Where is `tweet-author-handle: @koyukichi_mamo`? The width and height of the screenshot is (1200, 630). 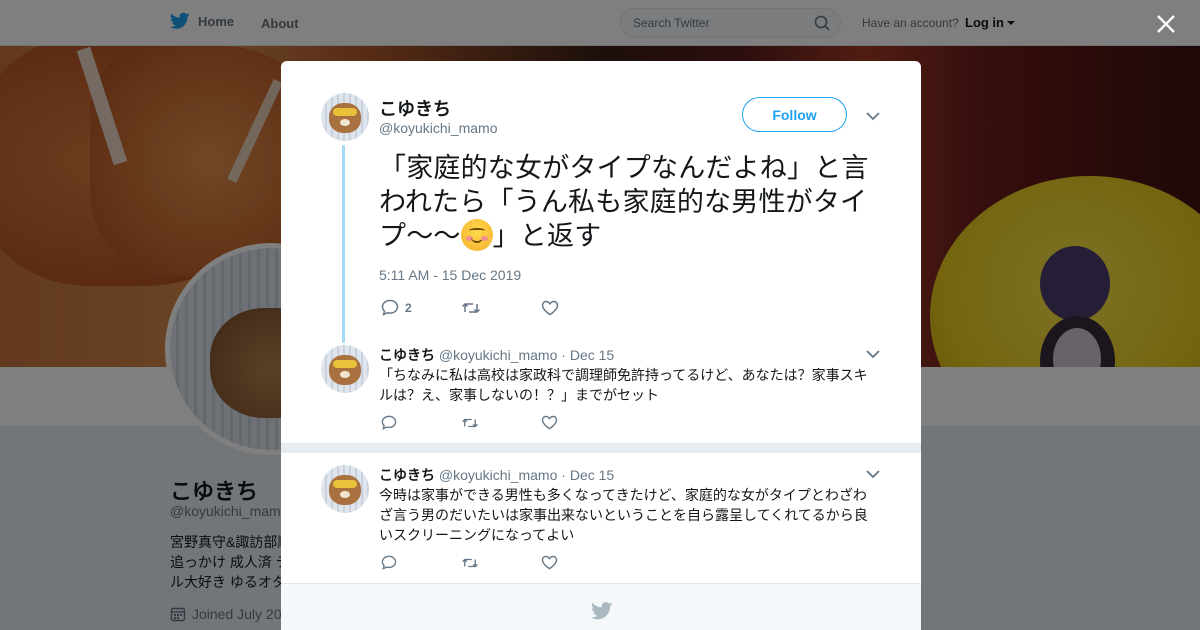 tweet-author-handle: @koyukichi_mamo is located at coordinates (438, 128).